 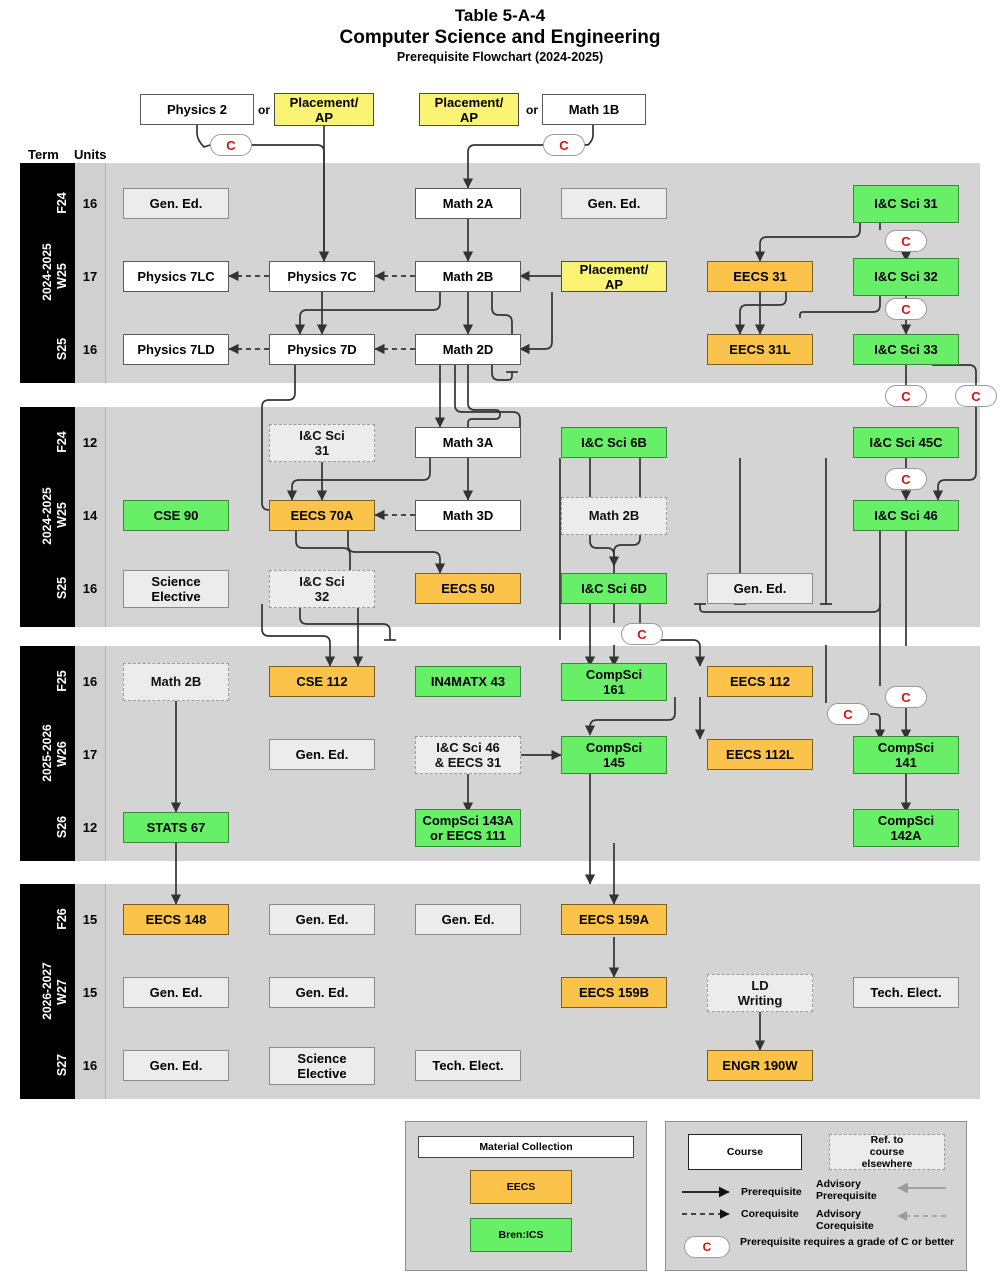 What do you see at coordinates (760, 349) in the screenshot?
I see `node-eecs-31l: EECS 31L` at bounding box center [760, 349].